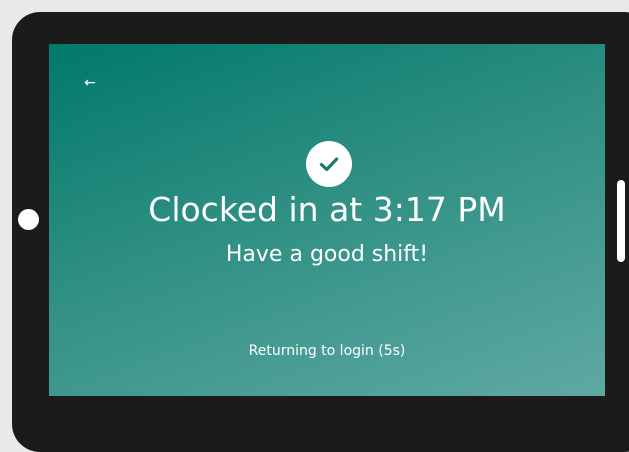 Image resolution: width=629 pixels, height=452 pixels. What do you see at coordinates (28, 219) in the screenshot?
I see `home-button` at bounding box center [28, 219].